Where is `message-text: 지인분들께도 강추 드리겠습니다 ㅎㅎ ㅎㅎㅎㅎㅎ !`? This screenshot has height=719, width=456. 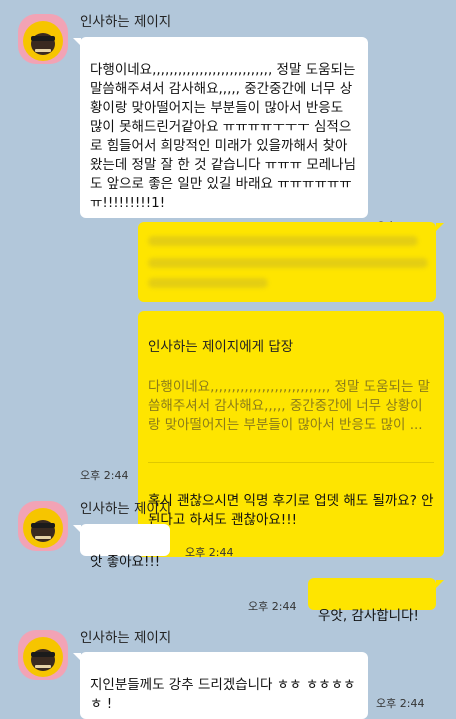 message-text: 지인분들께도 강추 드리겠습니다 ㅎㅎ ㅎㅎㅎㅎㅎ ! is located at coordinates (223, 694).